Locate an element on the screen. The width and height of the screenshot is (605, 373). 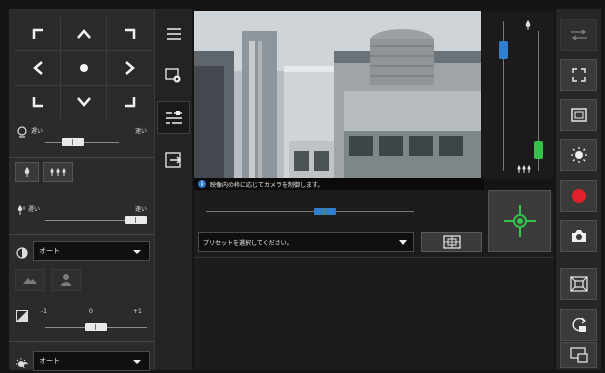
record-button is located at coordinates (578, 196).